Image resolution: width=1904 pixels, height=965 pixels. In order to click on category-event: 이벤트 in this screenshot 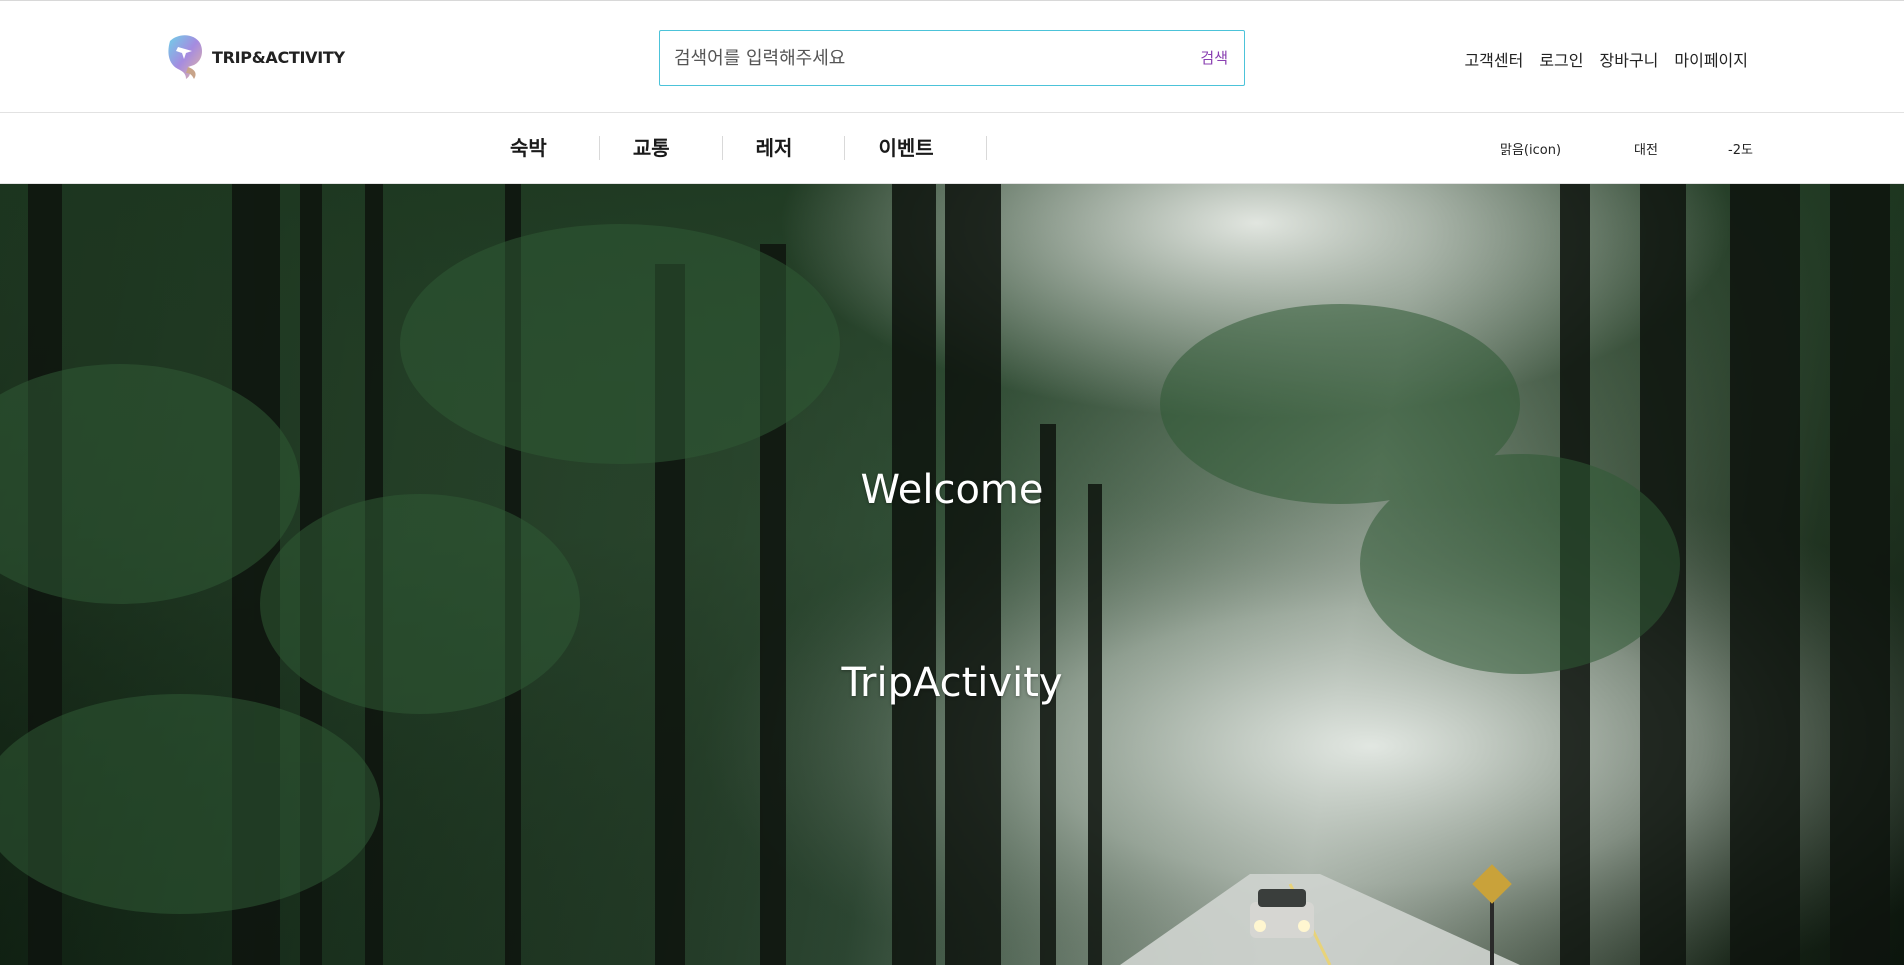, I will do `click(916, 148)`.